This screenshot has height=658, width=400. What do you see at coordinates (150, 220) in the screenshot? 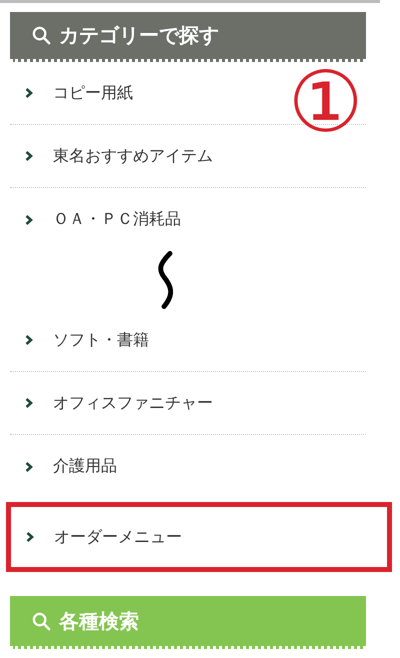
I see `category-link: ＯＡ・ＰＣ消耗品` at bounding box center [150, 220].